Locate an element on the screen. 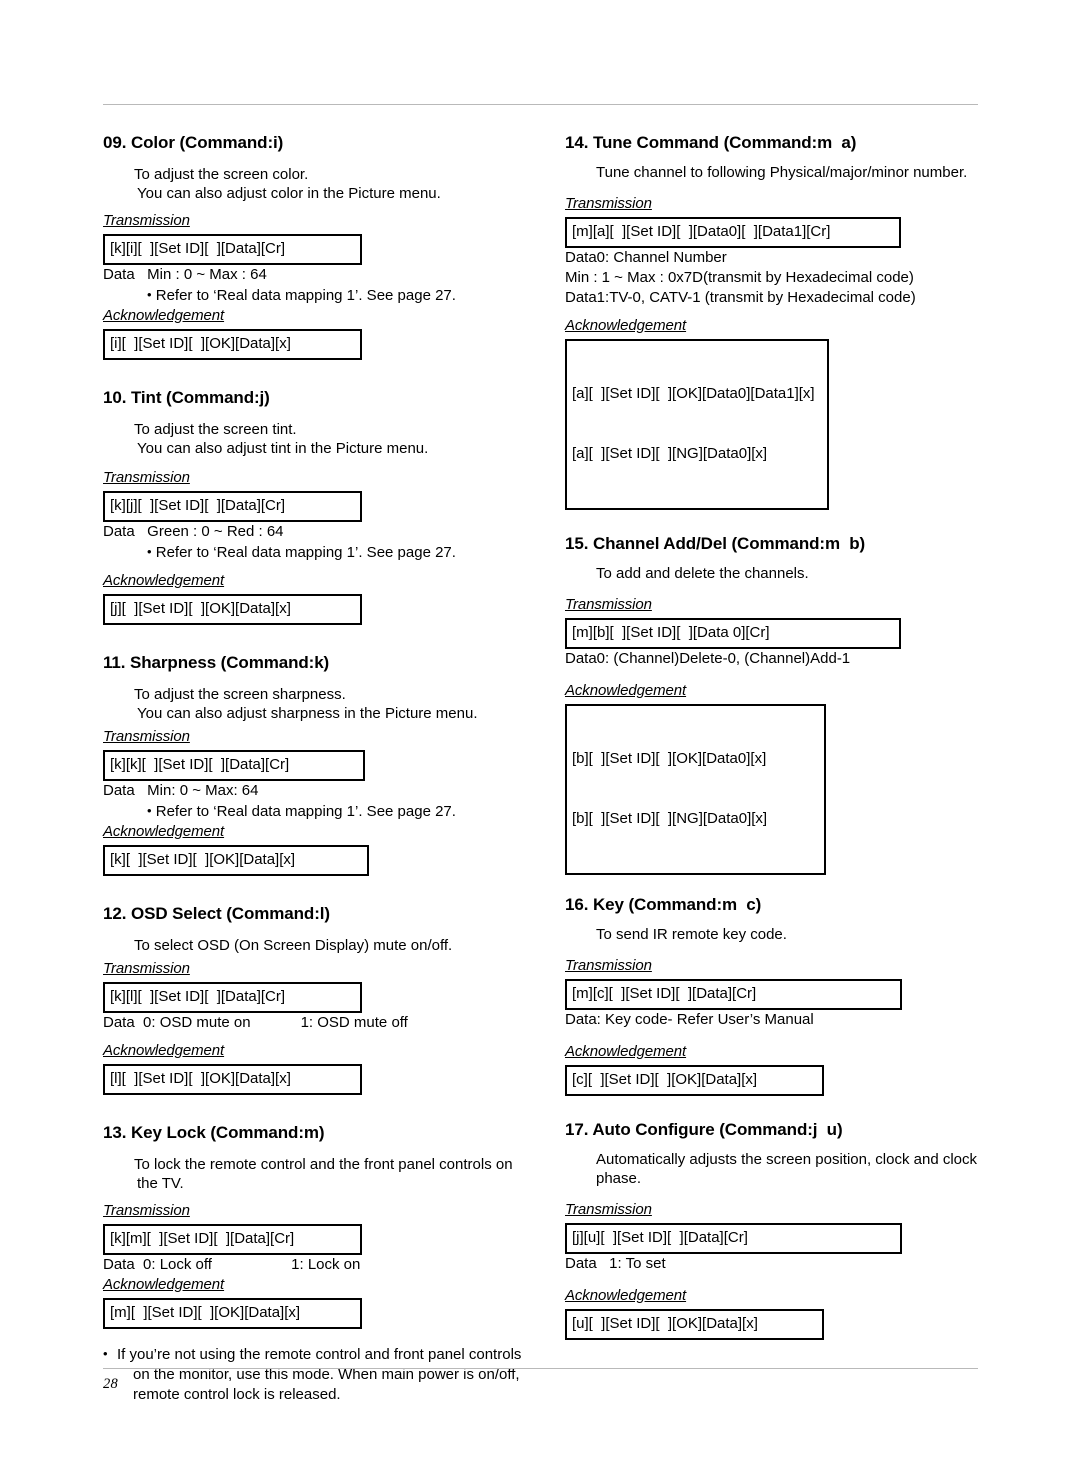 The width and height of the screenshot is (1080, 1473). code-line: [k][l][ ][Set ID][ ][Data][Cr] is located at coordinates (198, 996).